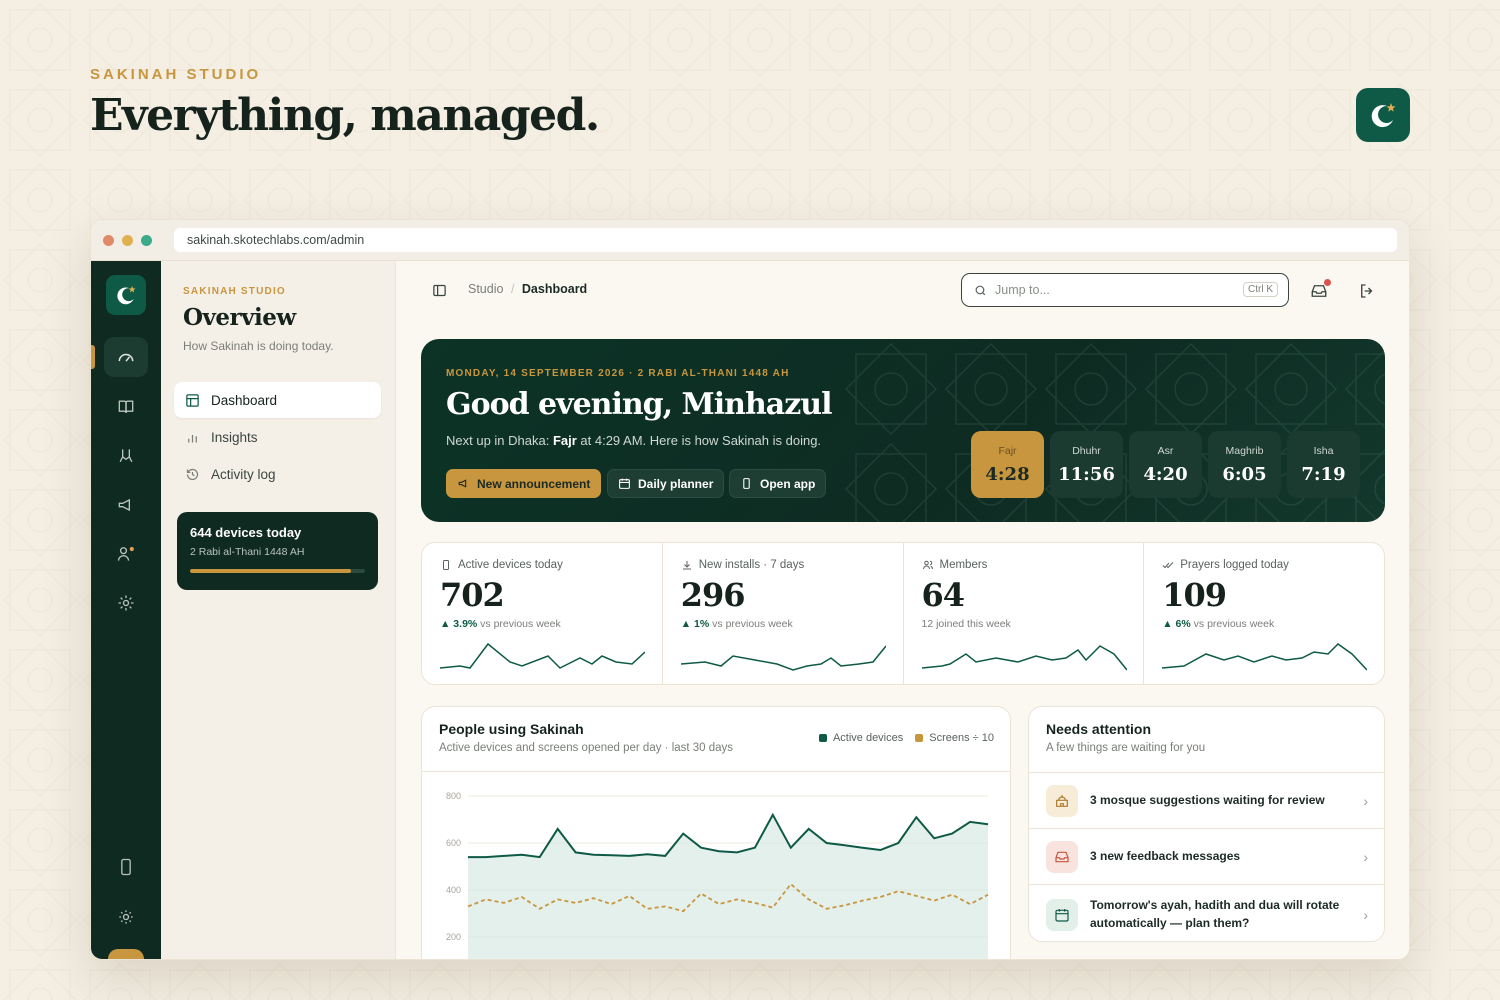 The width and height of the screenshot is (1500, 1000). I want to click on inbox-icon, so click(1062, 856).